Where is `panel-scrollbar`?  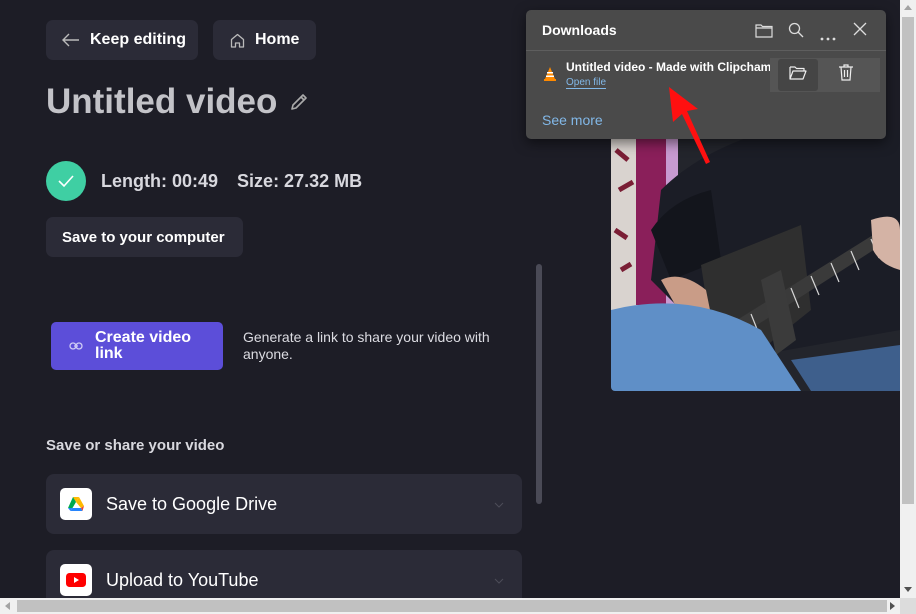
panel-scrollbar is located at coordinates (539, 384).